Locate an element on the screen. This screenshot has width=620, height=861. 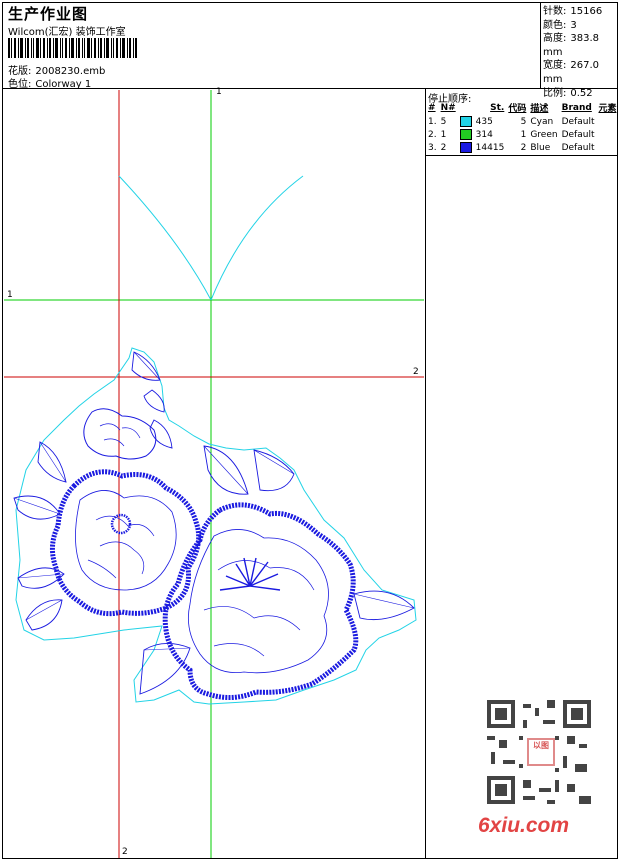
red-right-label: 2 is located at coordinates (416, 372).